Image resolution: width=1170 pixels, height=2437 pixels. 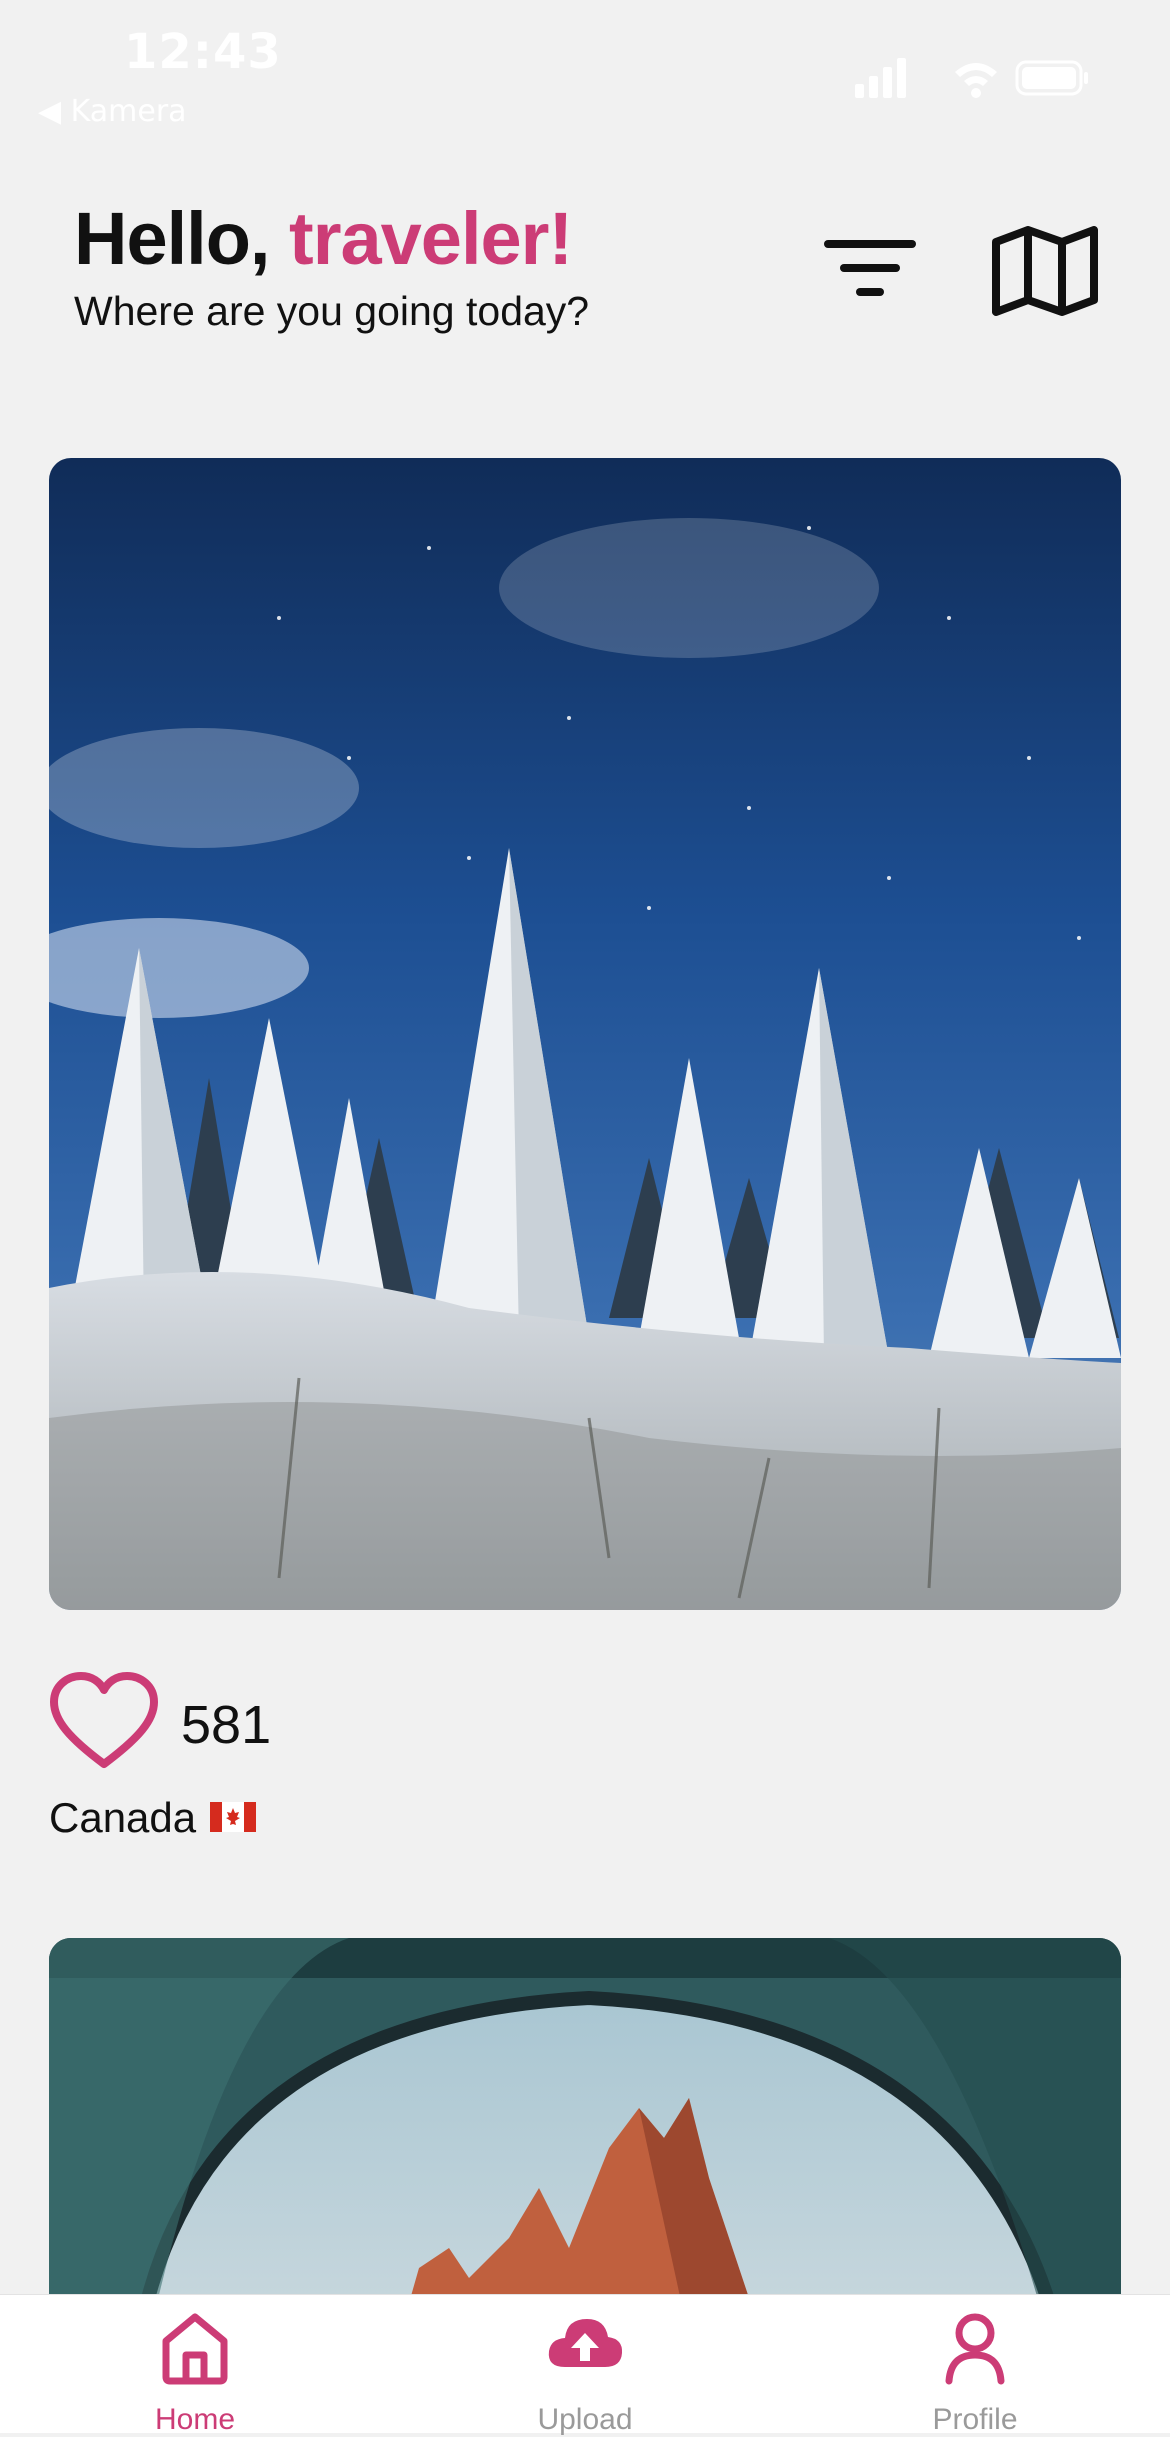 What do you see at coordinates (431, 238) in the screenshot?
I see `greeting-accent: traveler!` at bounding box center [431, 238].